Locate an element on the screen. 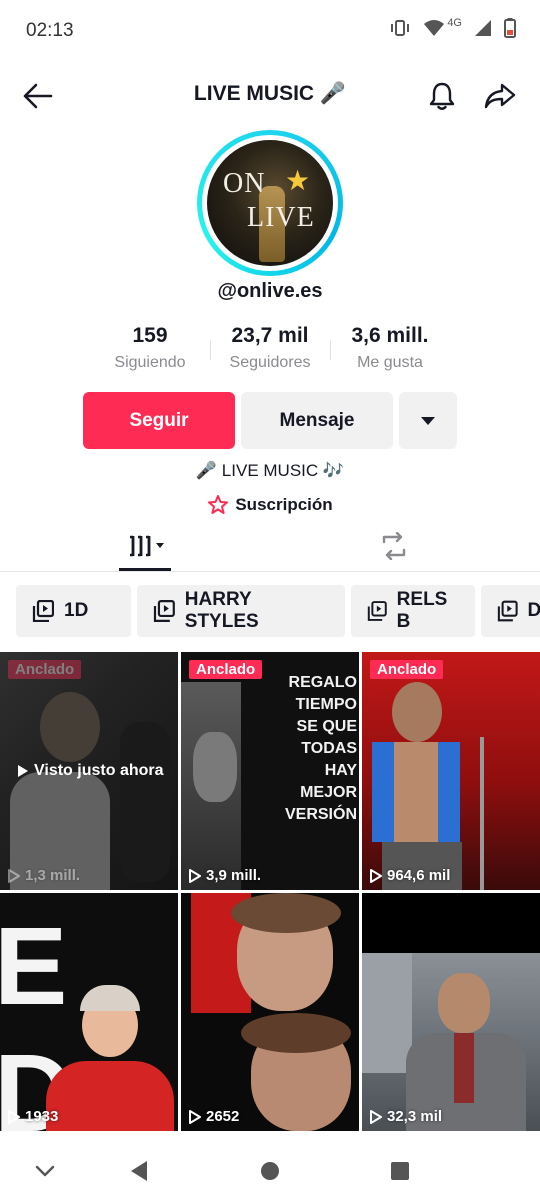 This screenshot has height=1200, width=540. video-thumbnail: 32,3 mil is located at coordinates (451, 1012).